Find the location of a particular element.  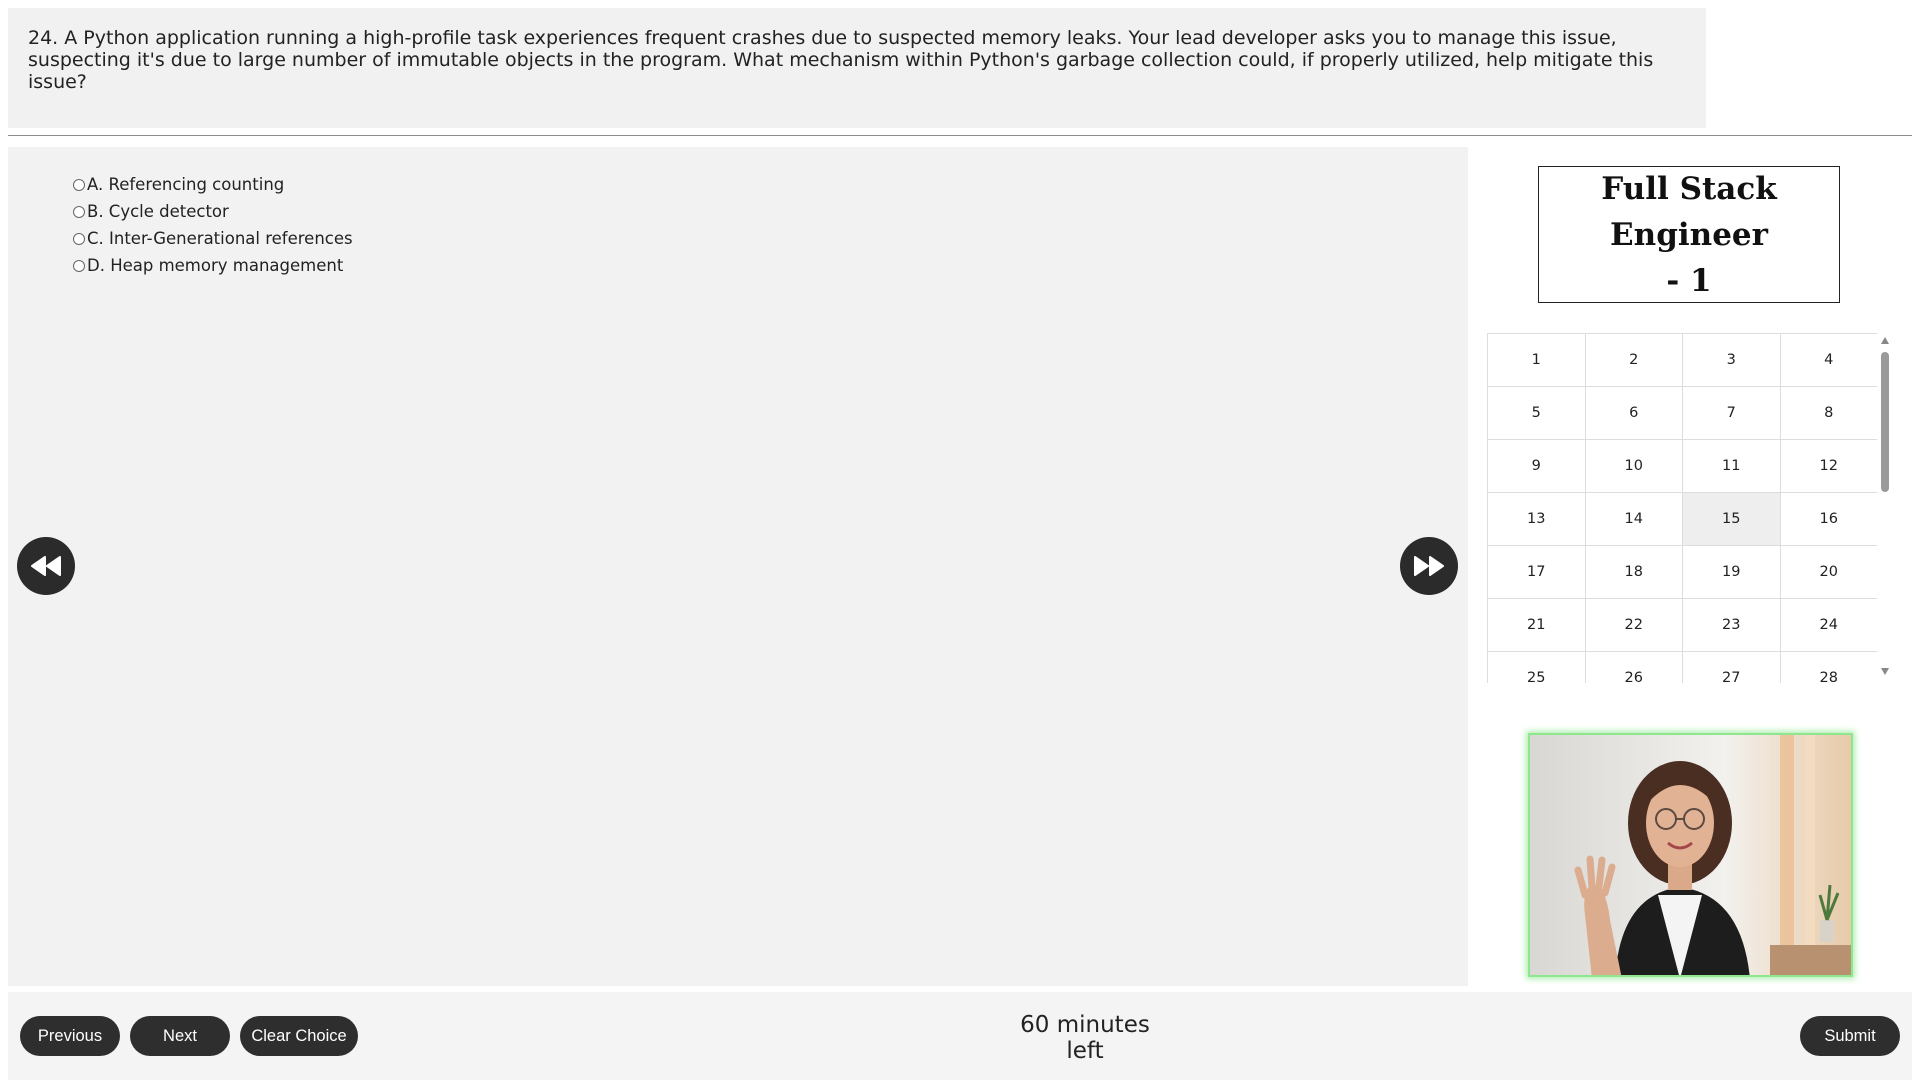

question-number-cell: 18 is located at coordinates (1634, 572).